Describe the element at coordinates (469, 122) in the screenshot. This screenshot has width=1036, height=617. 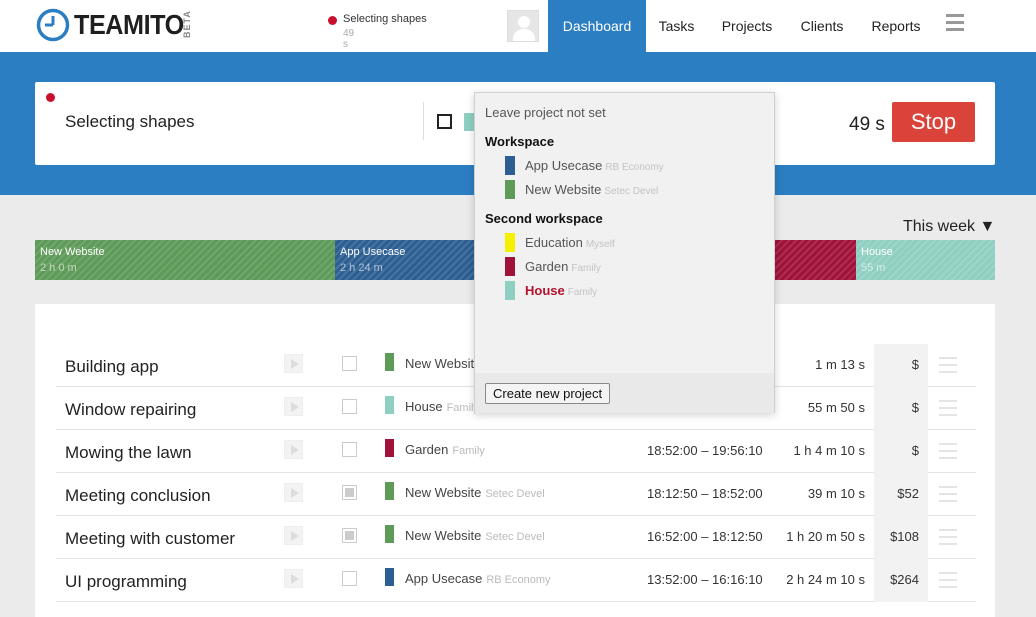
I see `timer-project-color` at that location.